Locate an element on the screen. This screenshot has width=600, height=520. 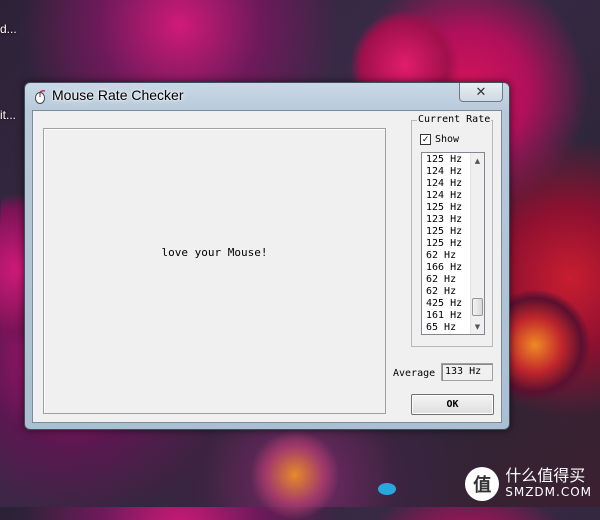
scroll-thumb is located at coordinates (477, 307).